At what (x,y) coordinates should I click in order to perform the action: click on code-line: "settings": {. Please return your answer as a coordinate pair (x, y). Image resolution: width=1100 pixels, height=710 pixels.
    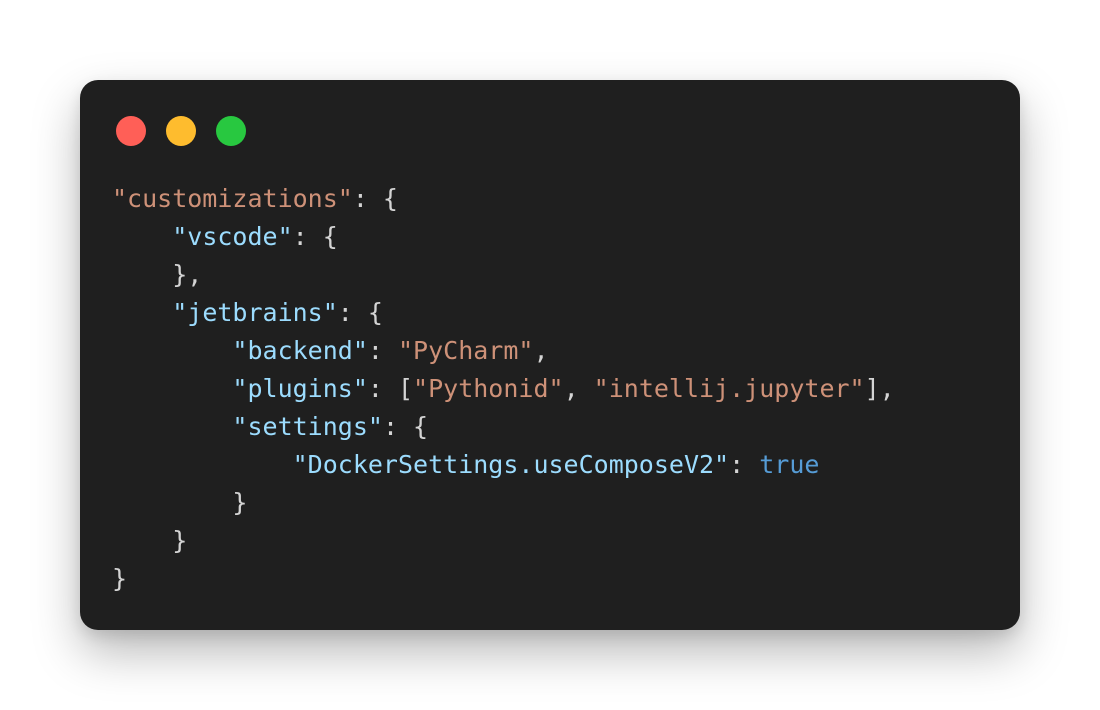
    Looking at the image, I should click on (503, 427).